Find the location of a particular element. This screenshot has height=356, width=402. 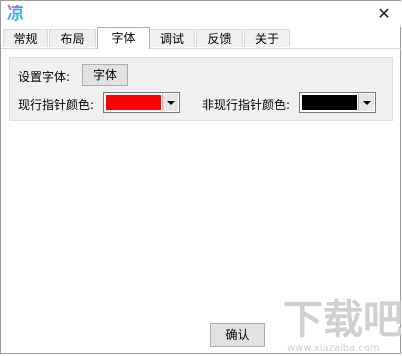

current-pointer-color-select is located at coordinates (141, 102).